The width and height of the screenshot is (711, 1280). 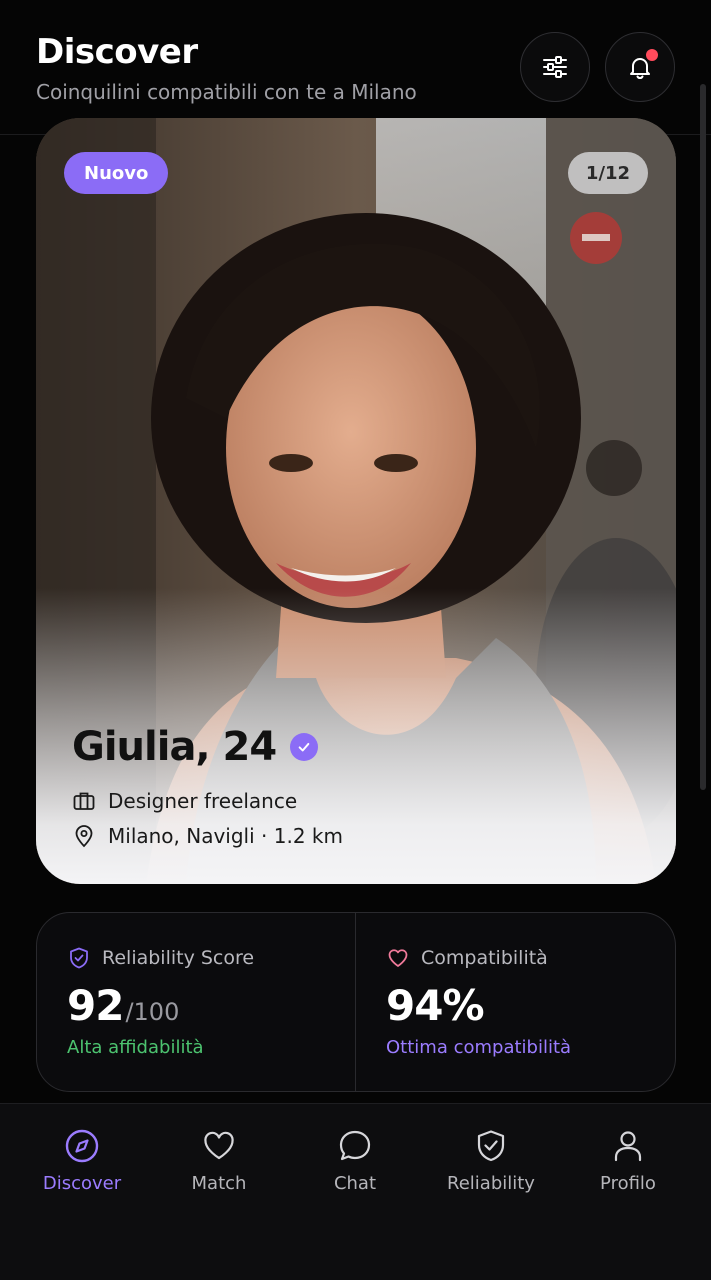 What do you see at coordinates (435, 1005) in the screenshot?
I see `compatibility-value: 94%` at bounding box center [435, 1005].